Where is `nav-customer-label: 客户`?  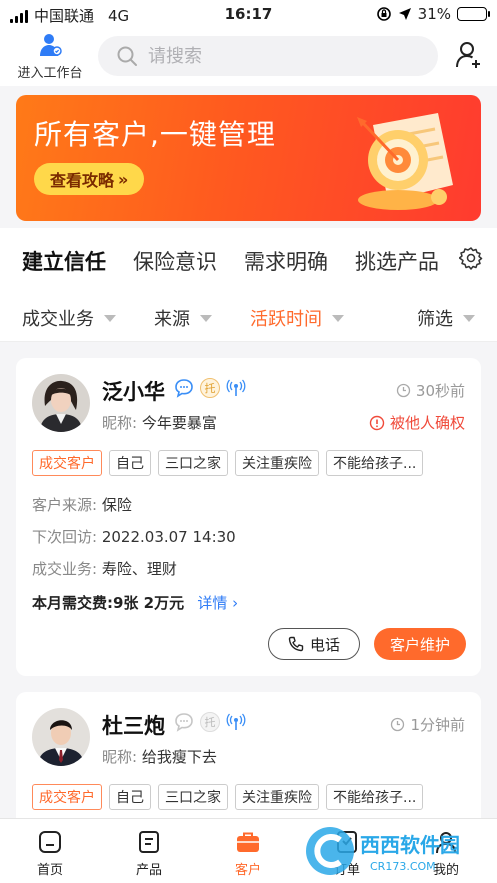
nav-customer-label: 客户 is located at coordinates (247, 870).